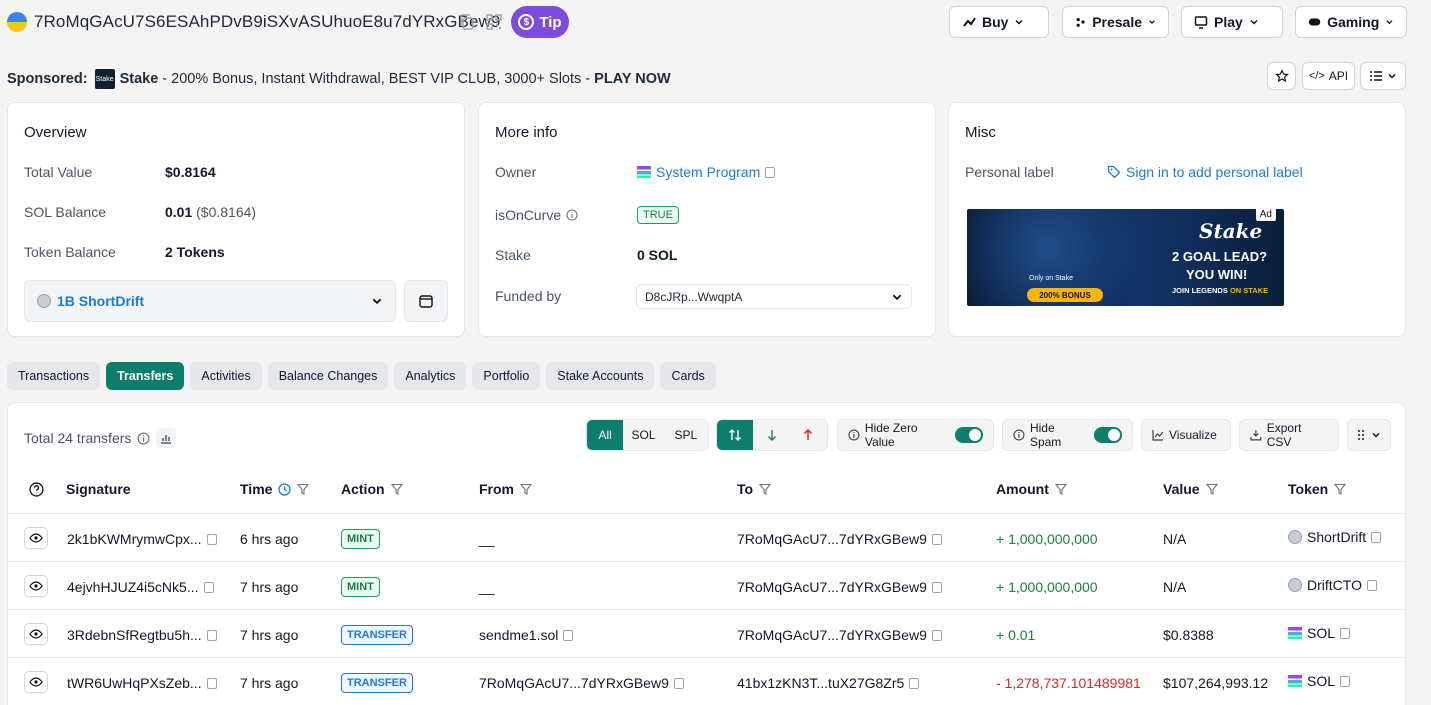  What do you see at coordinates (706, 609) in the screenshot?
I see `row-divider` at bounding box center [706, 609].